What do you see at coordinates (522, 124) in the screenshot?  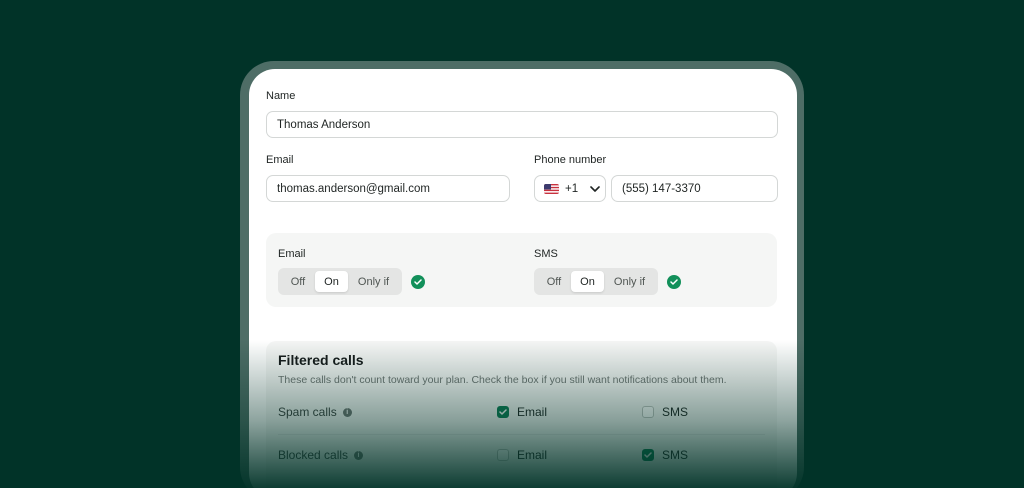 I see `name-input: Thomas Anderson` at bounding box center [522, 124].